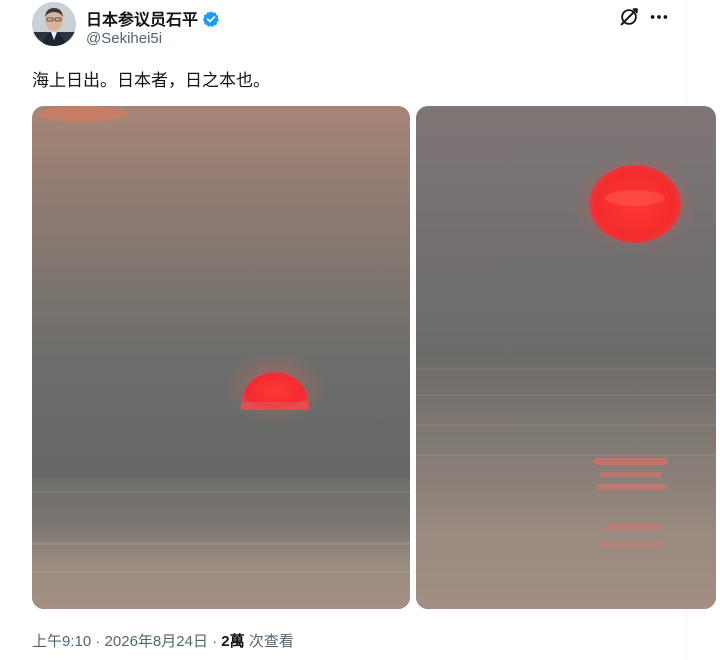  What do you see at coordinates (232, 641) in the screenshot?
I see `views-count: 2萬` at bounding box center [232, 641].